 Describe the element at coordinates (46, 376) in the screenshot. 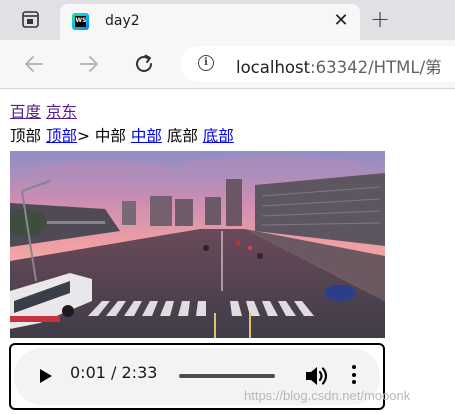

I see `play-icon` at that location.